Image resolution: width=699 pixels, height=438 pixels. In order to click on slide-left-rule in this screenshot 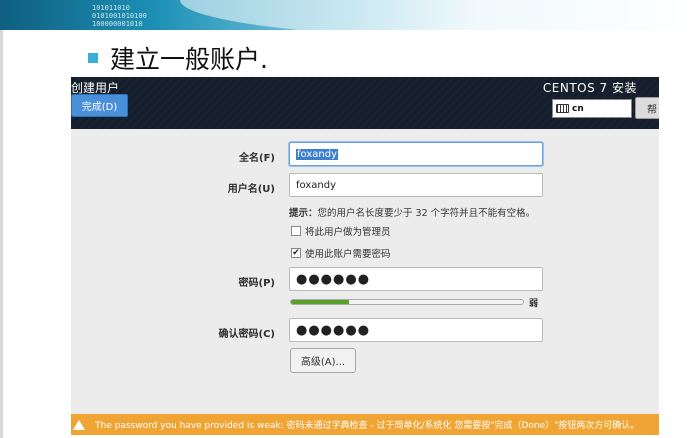, I will do `click(1, 234)`.